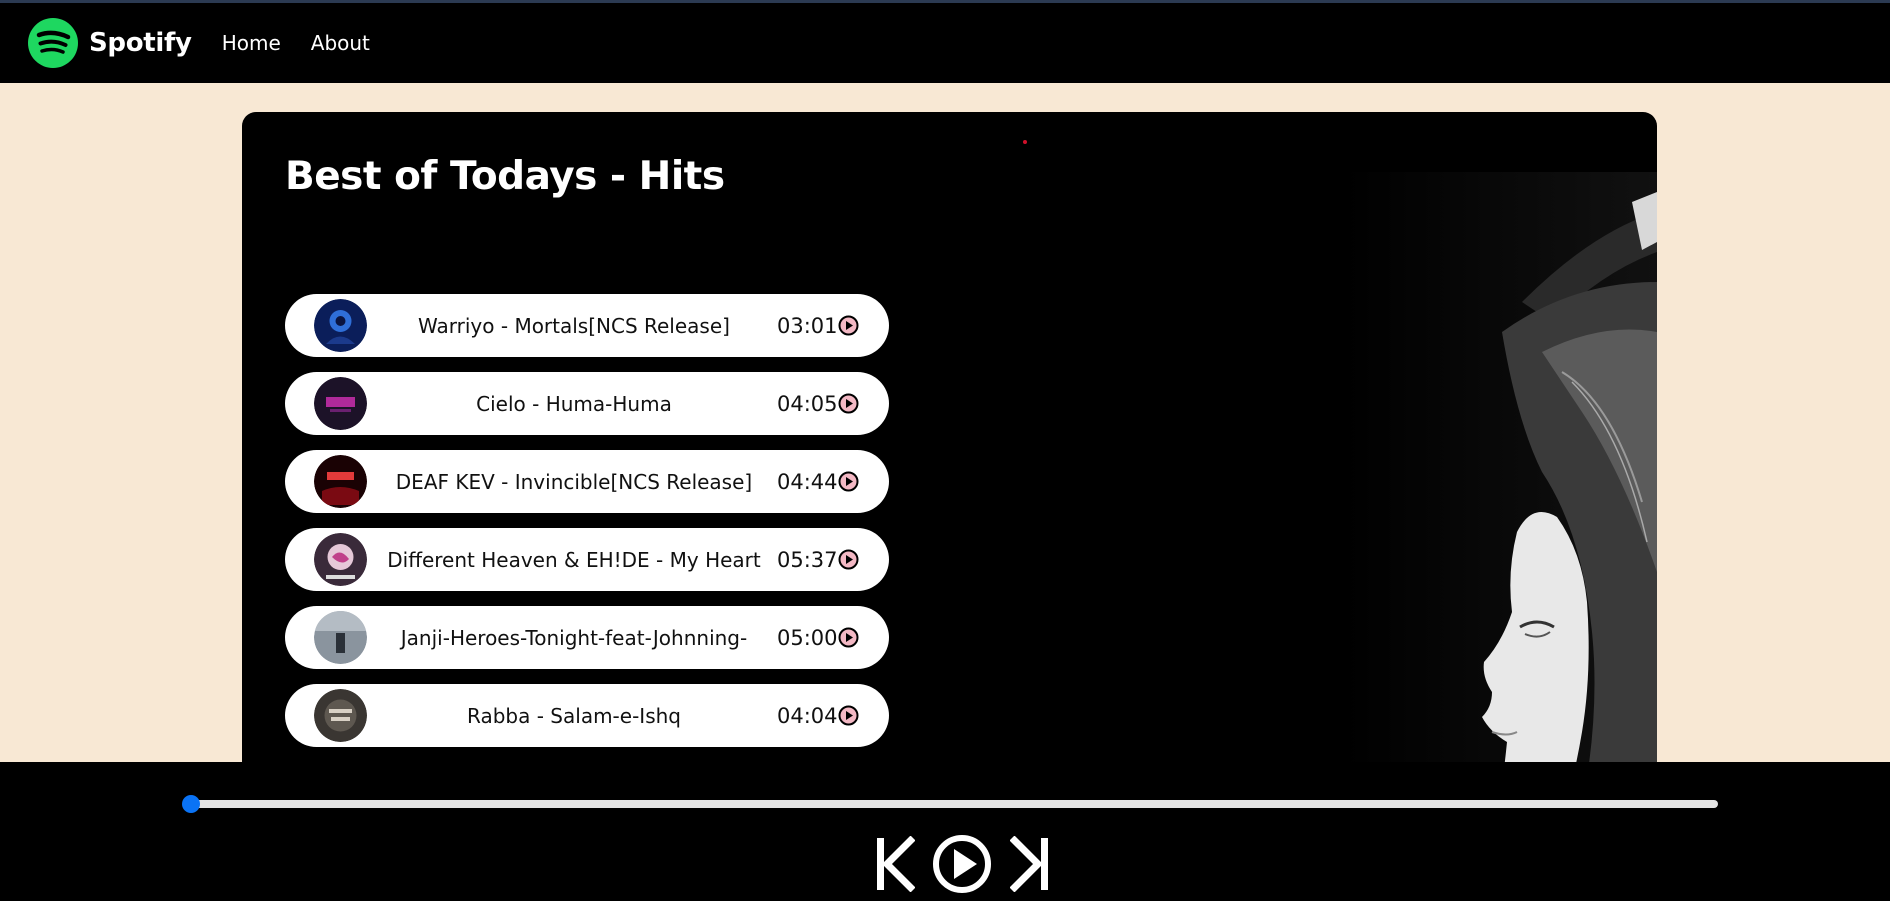 The height and width of the screenshot is (901, 1890). I want to click on song-name: Warriyo - Mortals[NCS Release], so click(574, 325).